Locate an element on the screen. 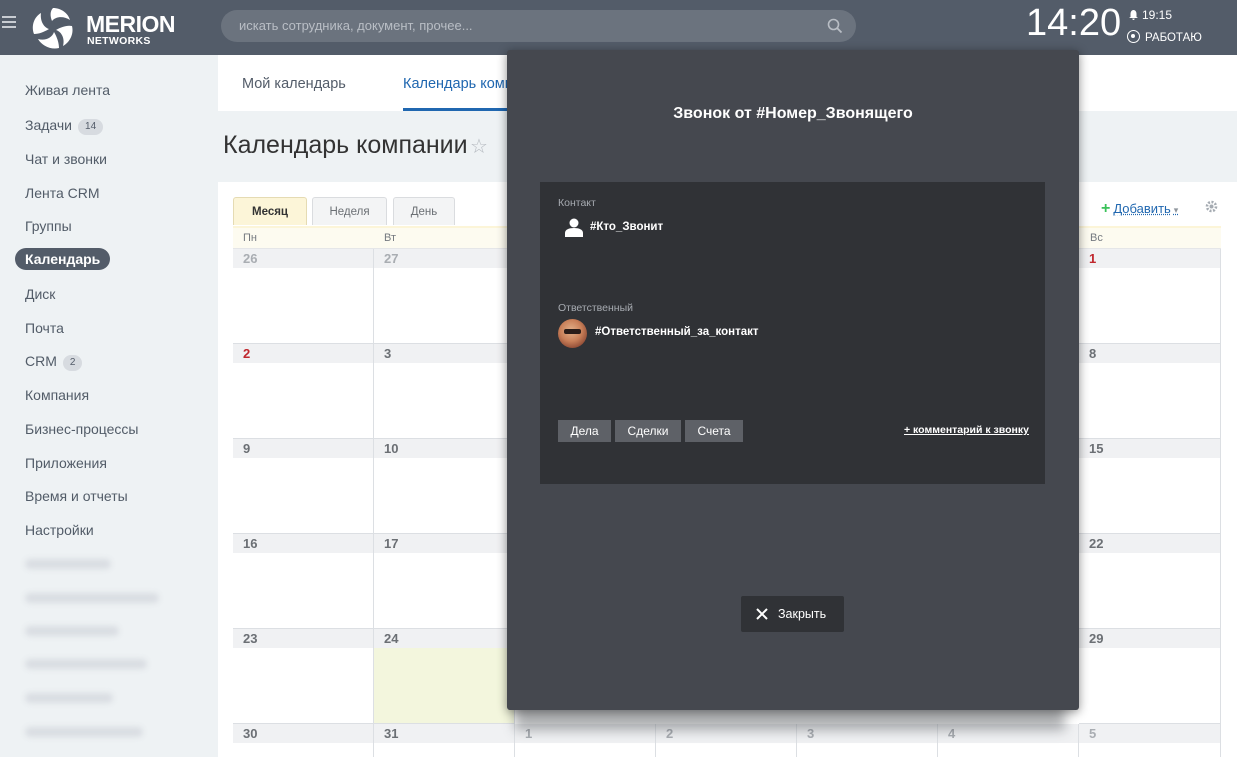 This screenshot has width=1237, height=757. sidebar-item-label: Настройки is located at coordinates (59, 530).